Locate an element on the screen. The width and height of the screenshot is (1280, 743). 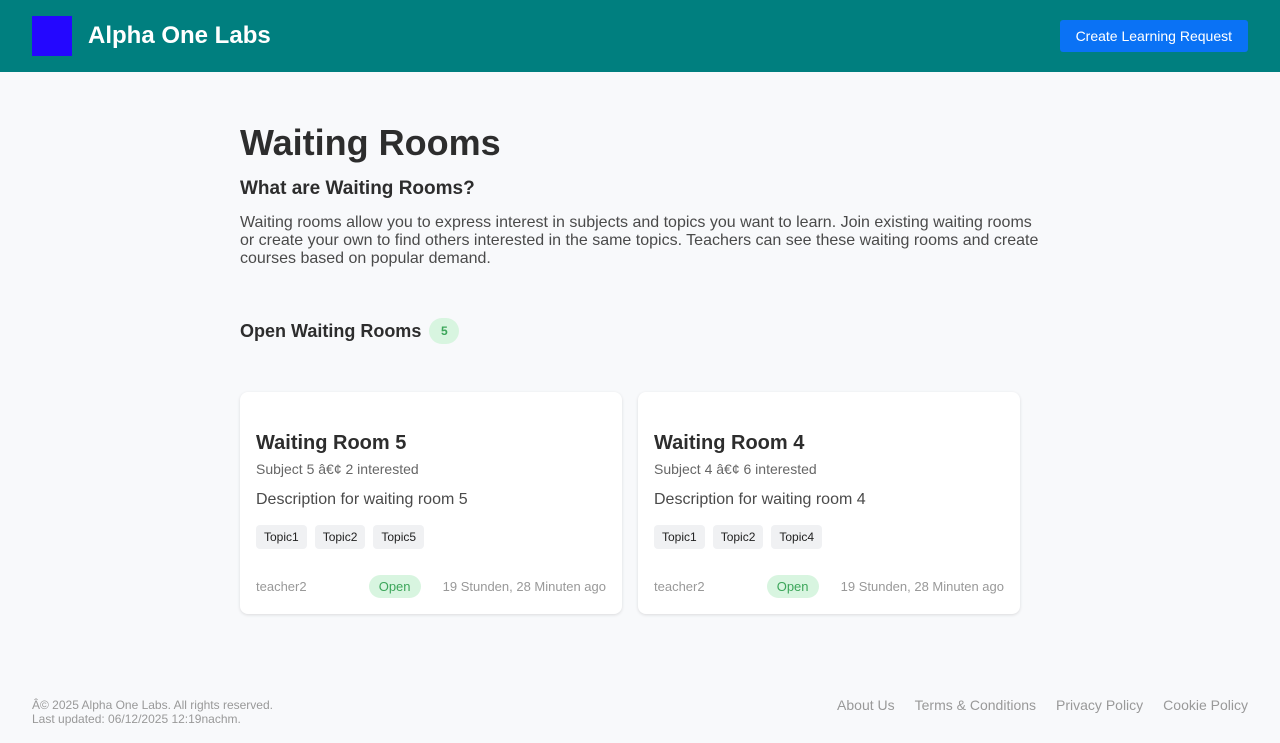
room-title: Waiting Room 5 is located at coordinates (431, 443).